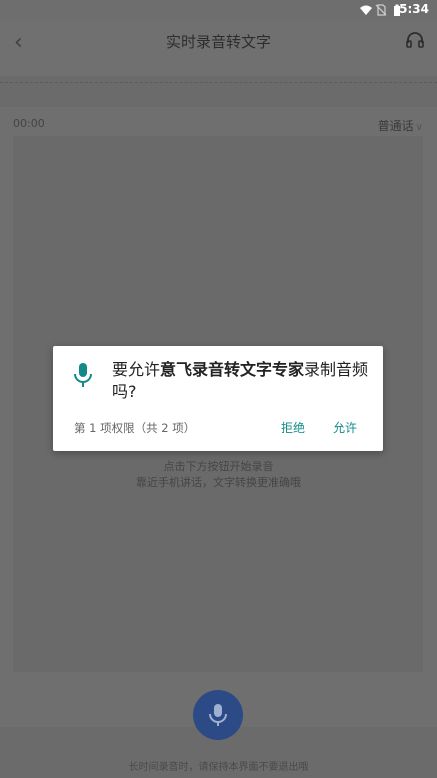 The image size is (437, 778). I want to click on language-selector: 普通话 ∨, so click(400, 125).